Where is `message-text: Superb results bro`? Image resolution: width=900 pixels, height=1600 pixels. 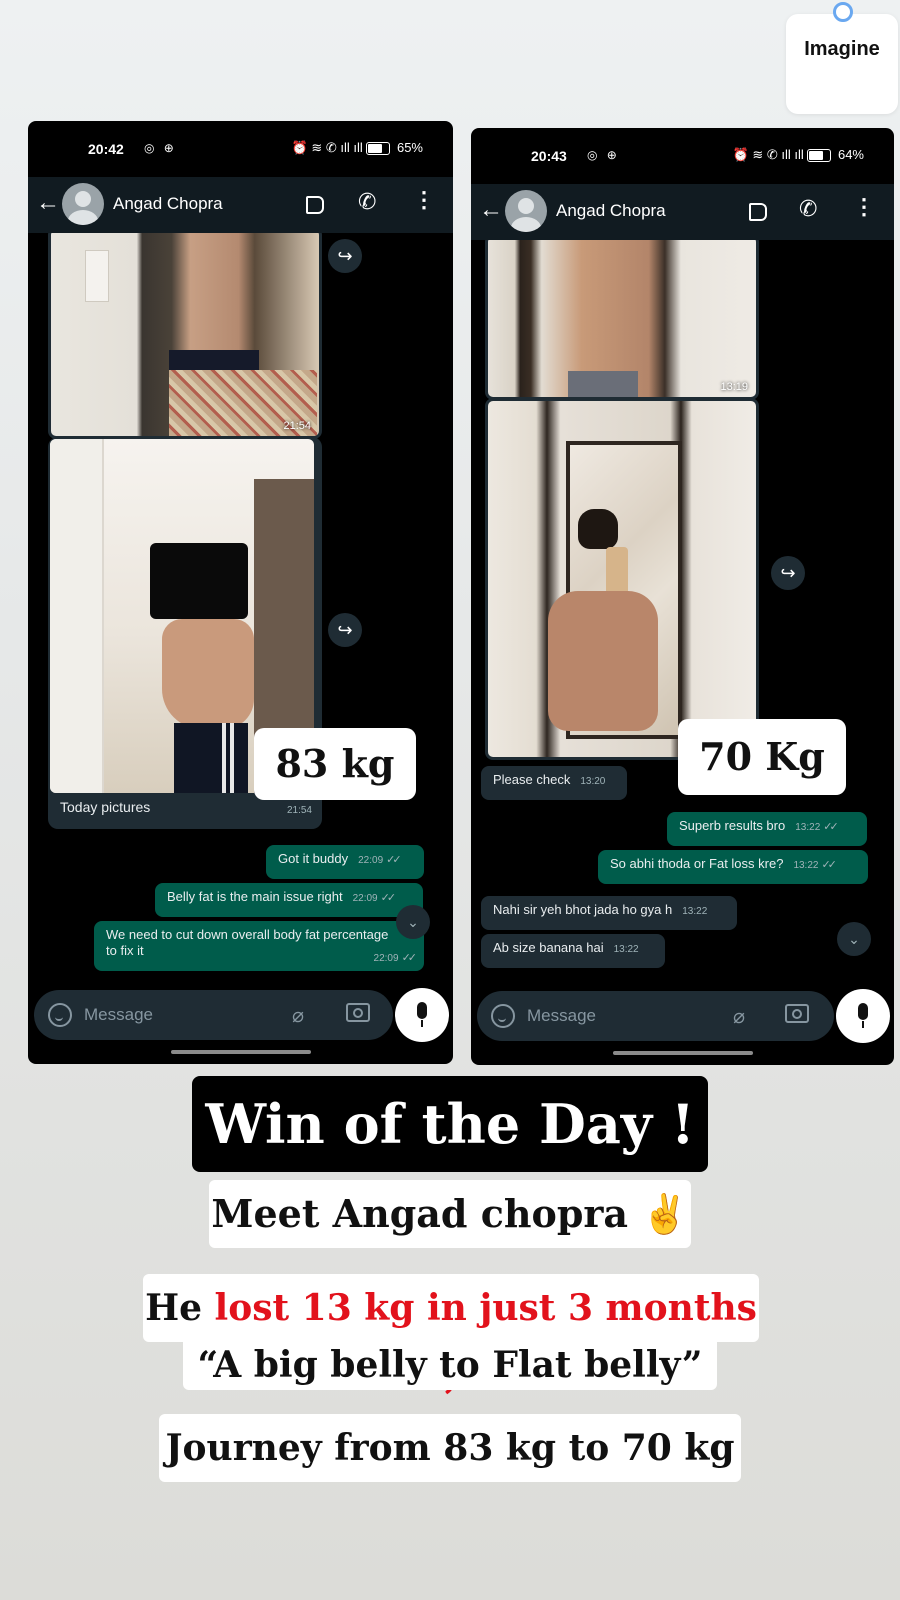 message-text: Superb results bro is located at coordinates (732, 825).